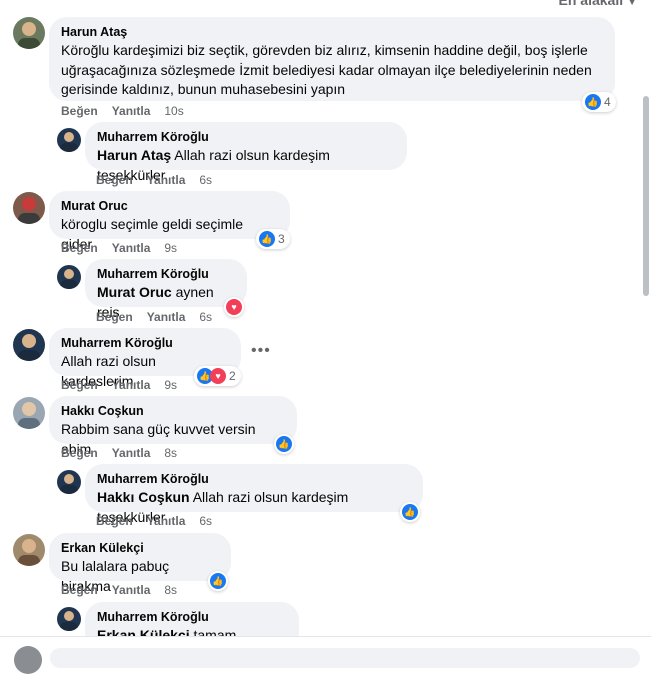 This screenshot has height=674, width=651. I want to click on comment-bubble: Erkan Külekçi Bu lalalara pabuç birakma, so click(140, 563).